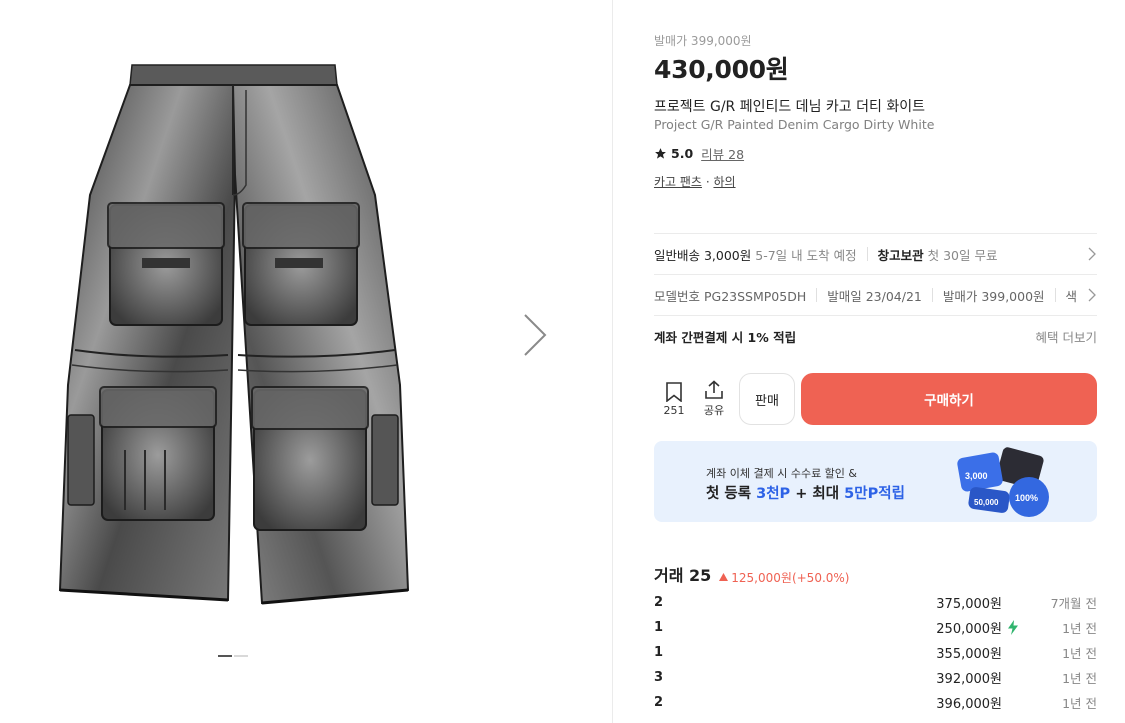  I want to click on release-date: 발매일 23/04/21, so click(874, 296).